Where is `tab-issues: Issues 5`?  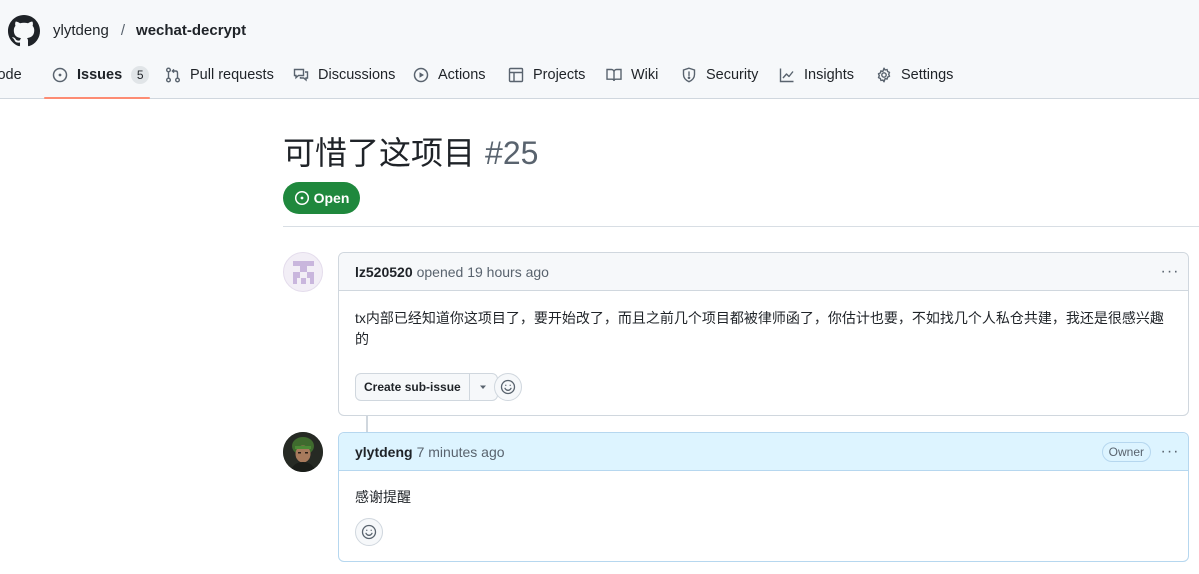 tab-issues: Issues 5 is located at coordinates (101, 75).